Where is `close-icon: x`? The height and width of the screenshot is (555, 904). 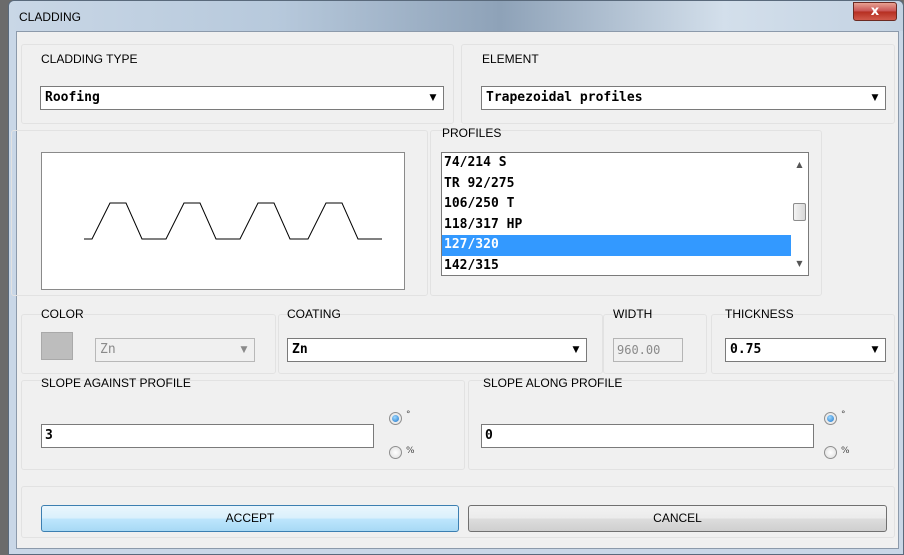
close-icon: x is located at coordinates (875, 11).